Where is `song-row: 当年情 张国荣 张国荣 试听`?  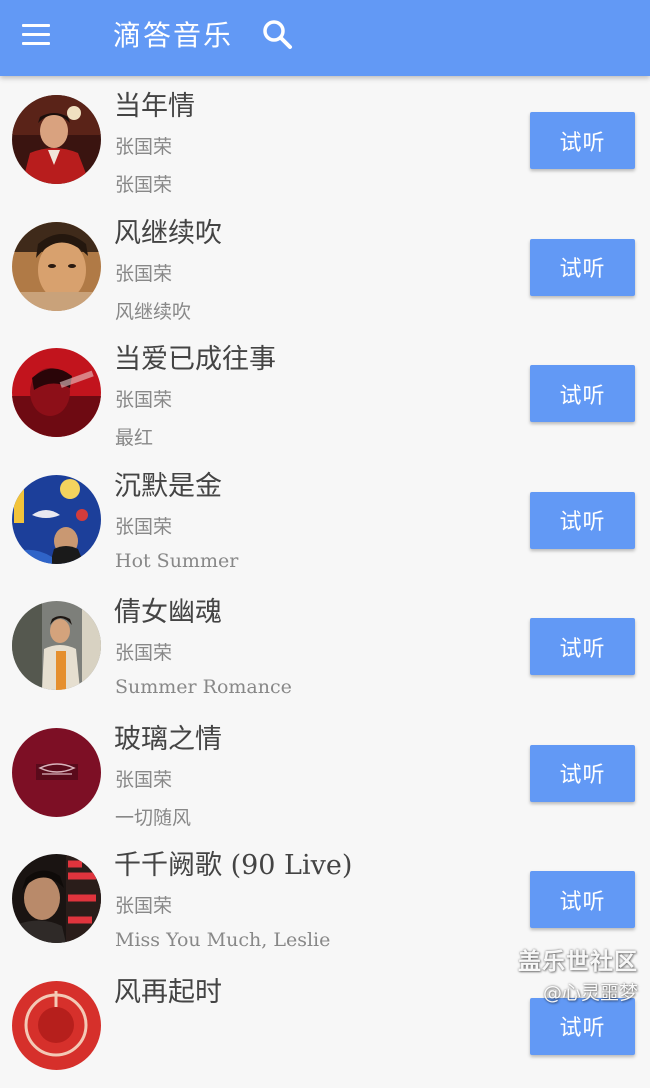 song-row: 当年情 张国荣 张国荣 试听 is located at coordinates (325, 139).